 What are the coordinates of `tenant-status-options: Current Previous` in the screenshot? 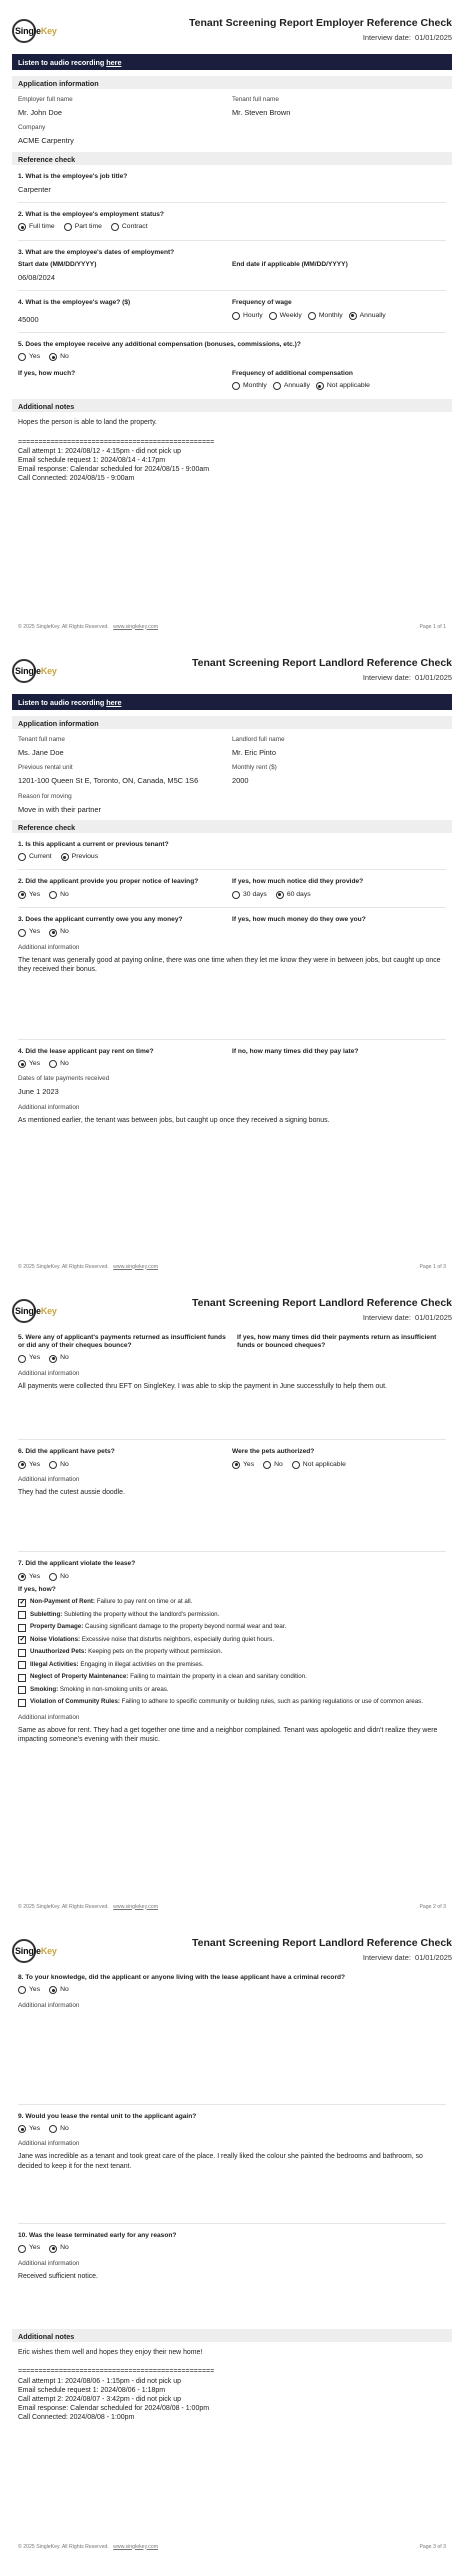 It's located at (232, 857).